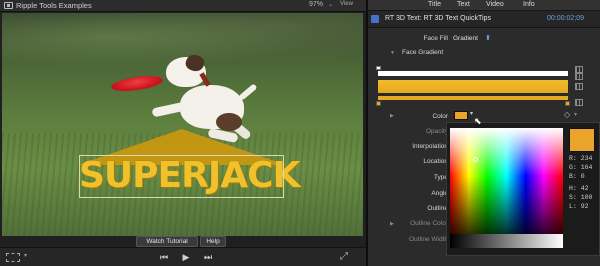  Describe the element at coordinates (428, 239) in the screenshot. I see `outline-width-label: Outline Width` at that location.